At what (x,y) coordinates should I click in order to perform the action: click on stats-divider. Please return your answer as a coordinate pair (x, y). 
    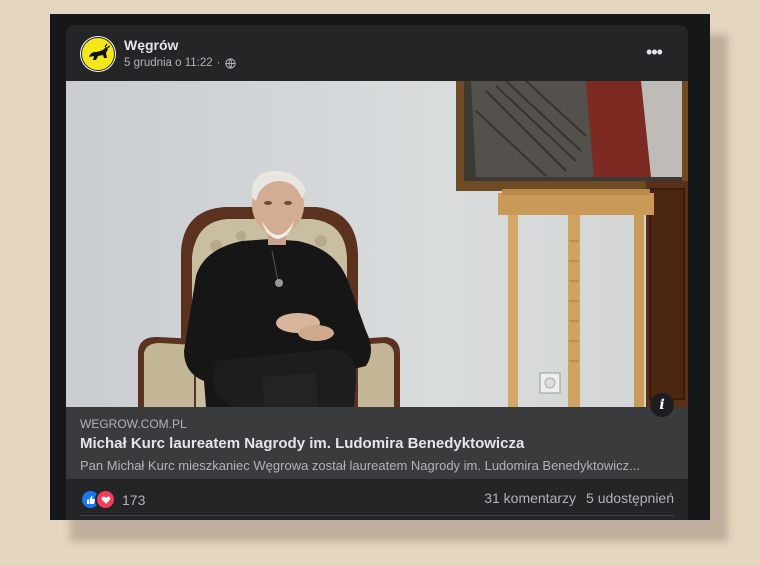
    Looking at the image, I should click on (377, 515).